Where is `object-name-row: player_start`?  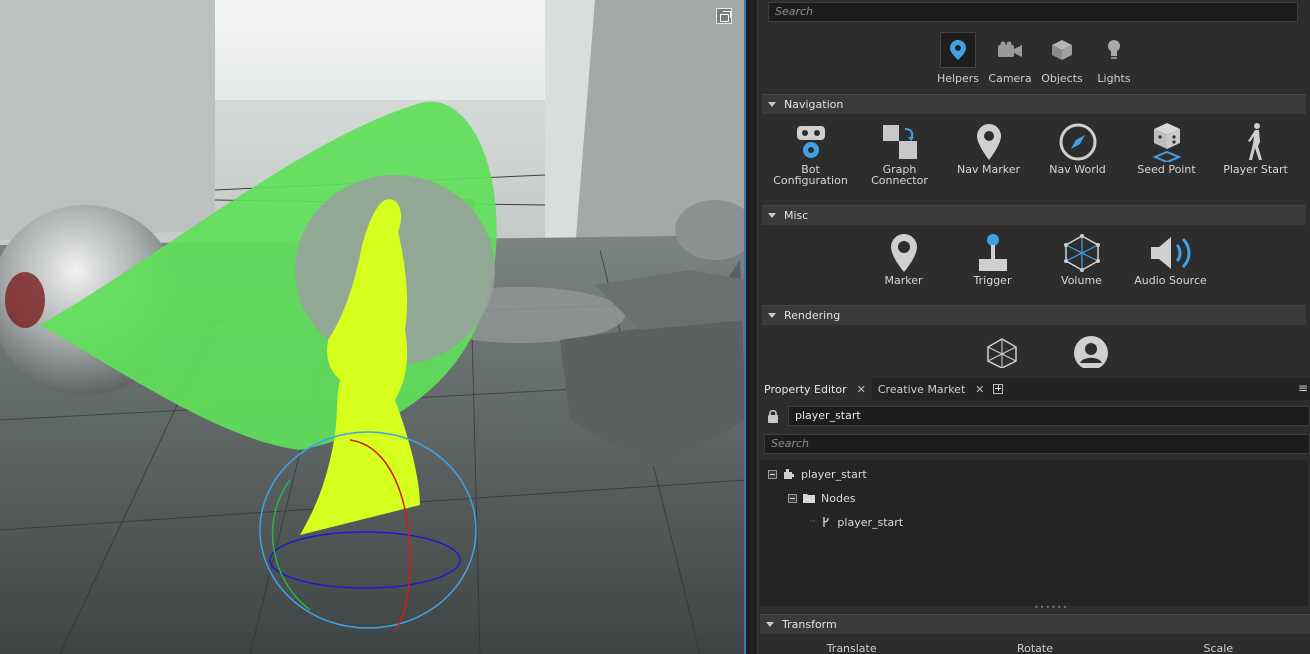
object-name-row: player_start is located at coordinates (1034, 416).